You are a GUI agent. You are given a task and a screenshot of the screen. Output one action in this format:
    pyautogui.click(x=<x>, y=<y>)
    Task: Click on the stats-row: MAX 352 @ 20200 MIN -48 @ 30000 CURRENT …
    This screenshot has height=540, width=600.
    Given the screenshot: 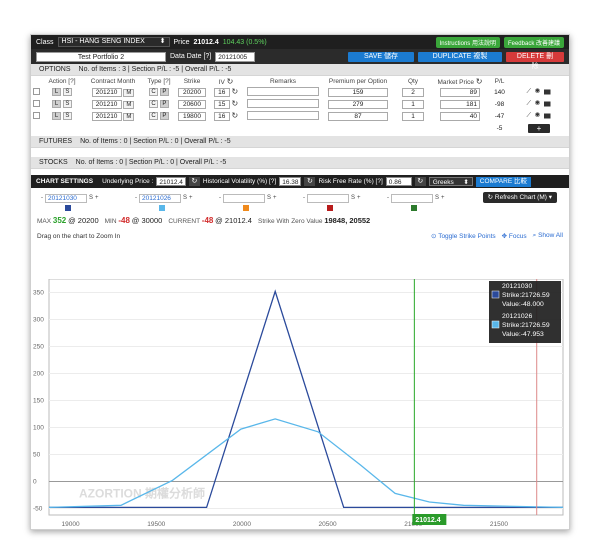 What is the action you would take?
    pyautogui.click(x=300, y=220)
    